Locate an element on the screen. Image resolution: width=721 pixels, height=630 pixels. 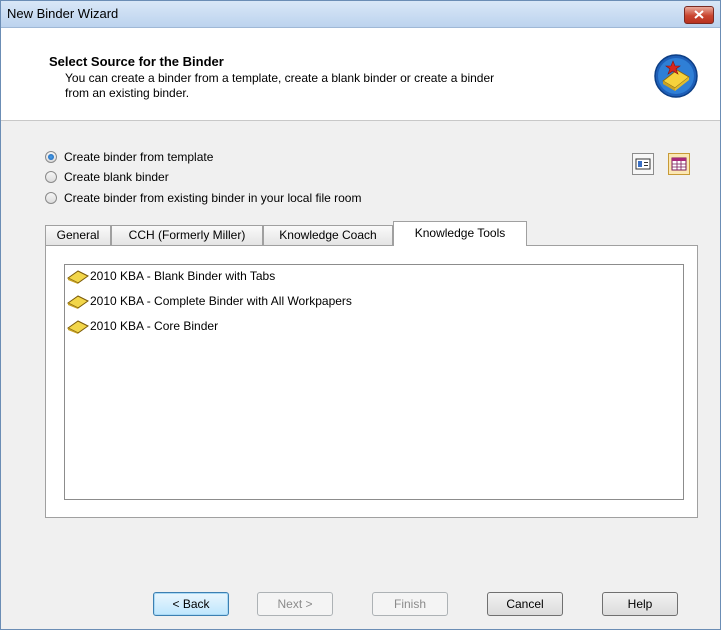
back-button: < Back is located at coordinates (191, 604).